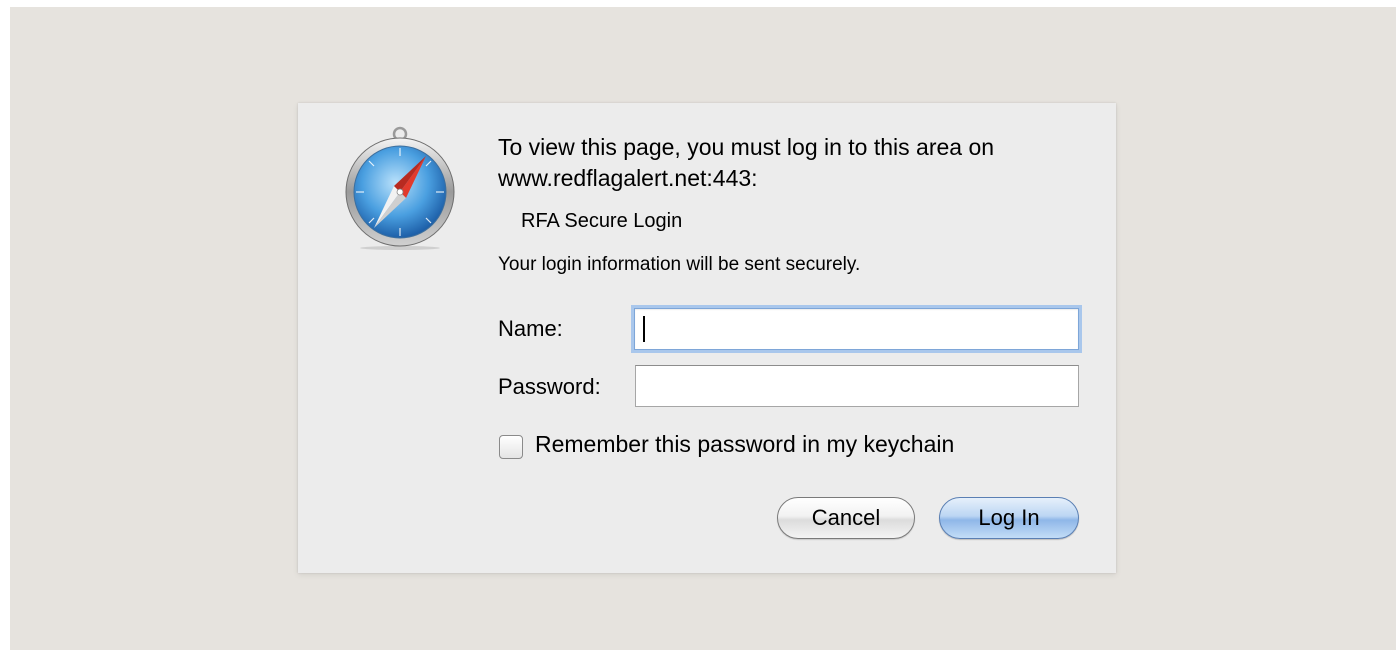 This screenshot has width=1396, height=650. I want to click on password-input, so click(857, 386).